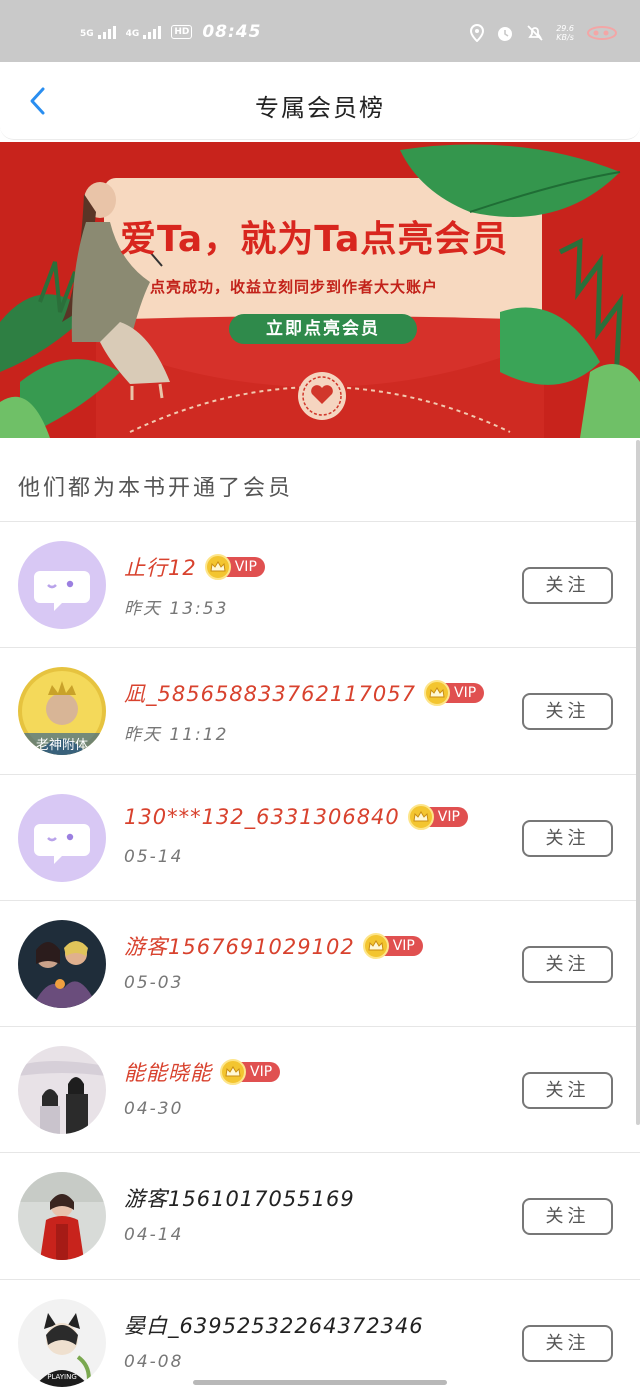  I want to click on status-bar: 5G 4G HD 08:45 29.6 KB/s, so click(320, 31).